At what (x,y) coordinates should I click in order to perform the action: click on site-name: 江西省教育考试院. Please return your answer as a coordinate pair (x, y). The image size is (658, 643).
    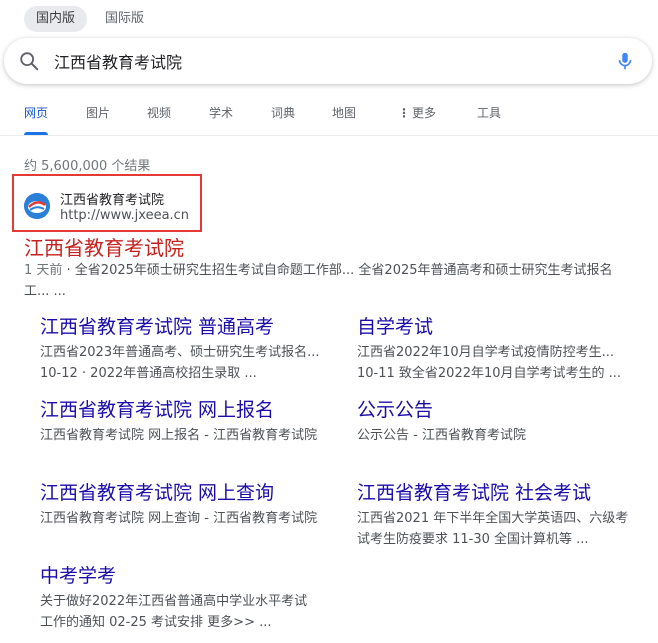
    Looking at the image, I should click on (112, 200).